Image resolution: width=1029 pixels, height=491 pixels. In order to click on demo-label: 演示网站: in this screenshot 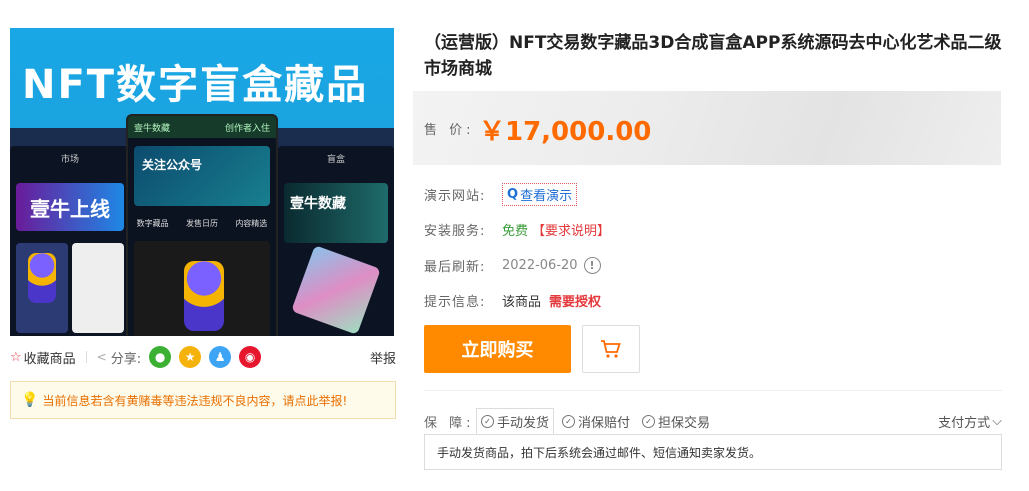, I will do `click(455, 196)`.